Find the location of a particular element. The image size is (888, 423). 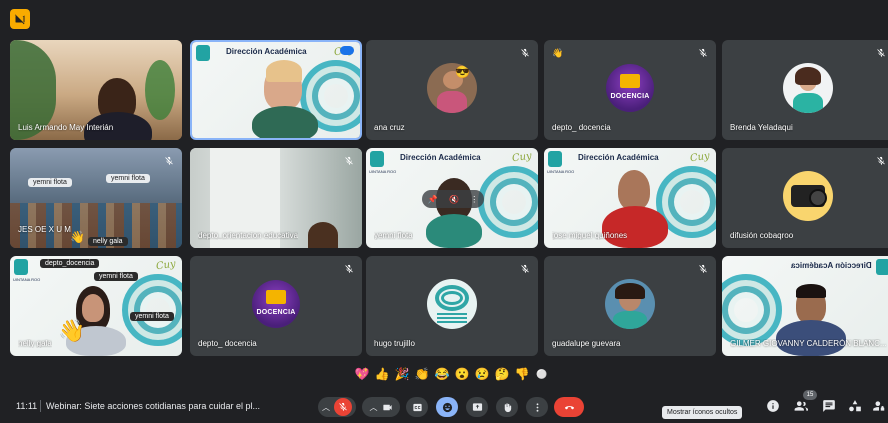

emoji-icon is located at coordinates (447, 407).